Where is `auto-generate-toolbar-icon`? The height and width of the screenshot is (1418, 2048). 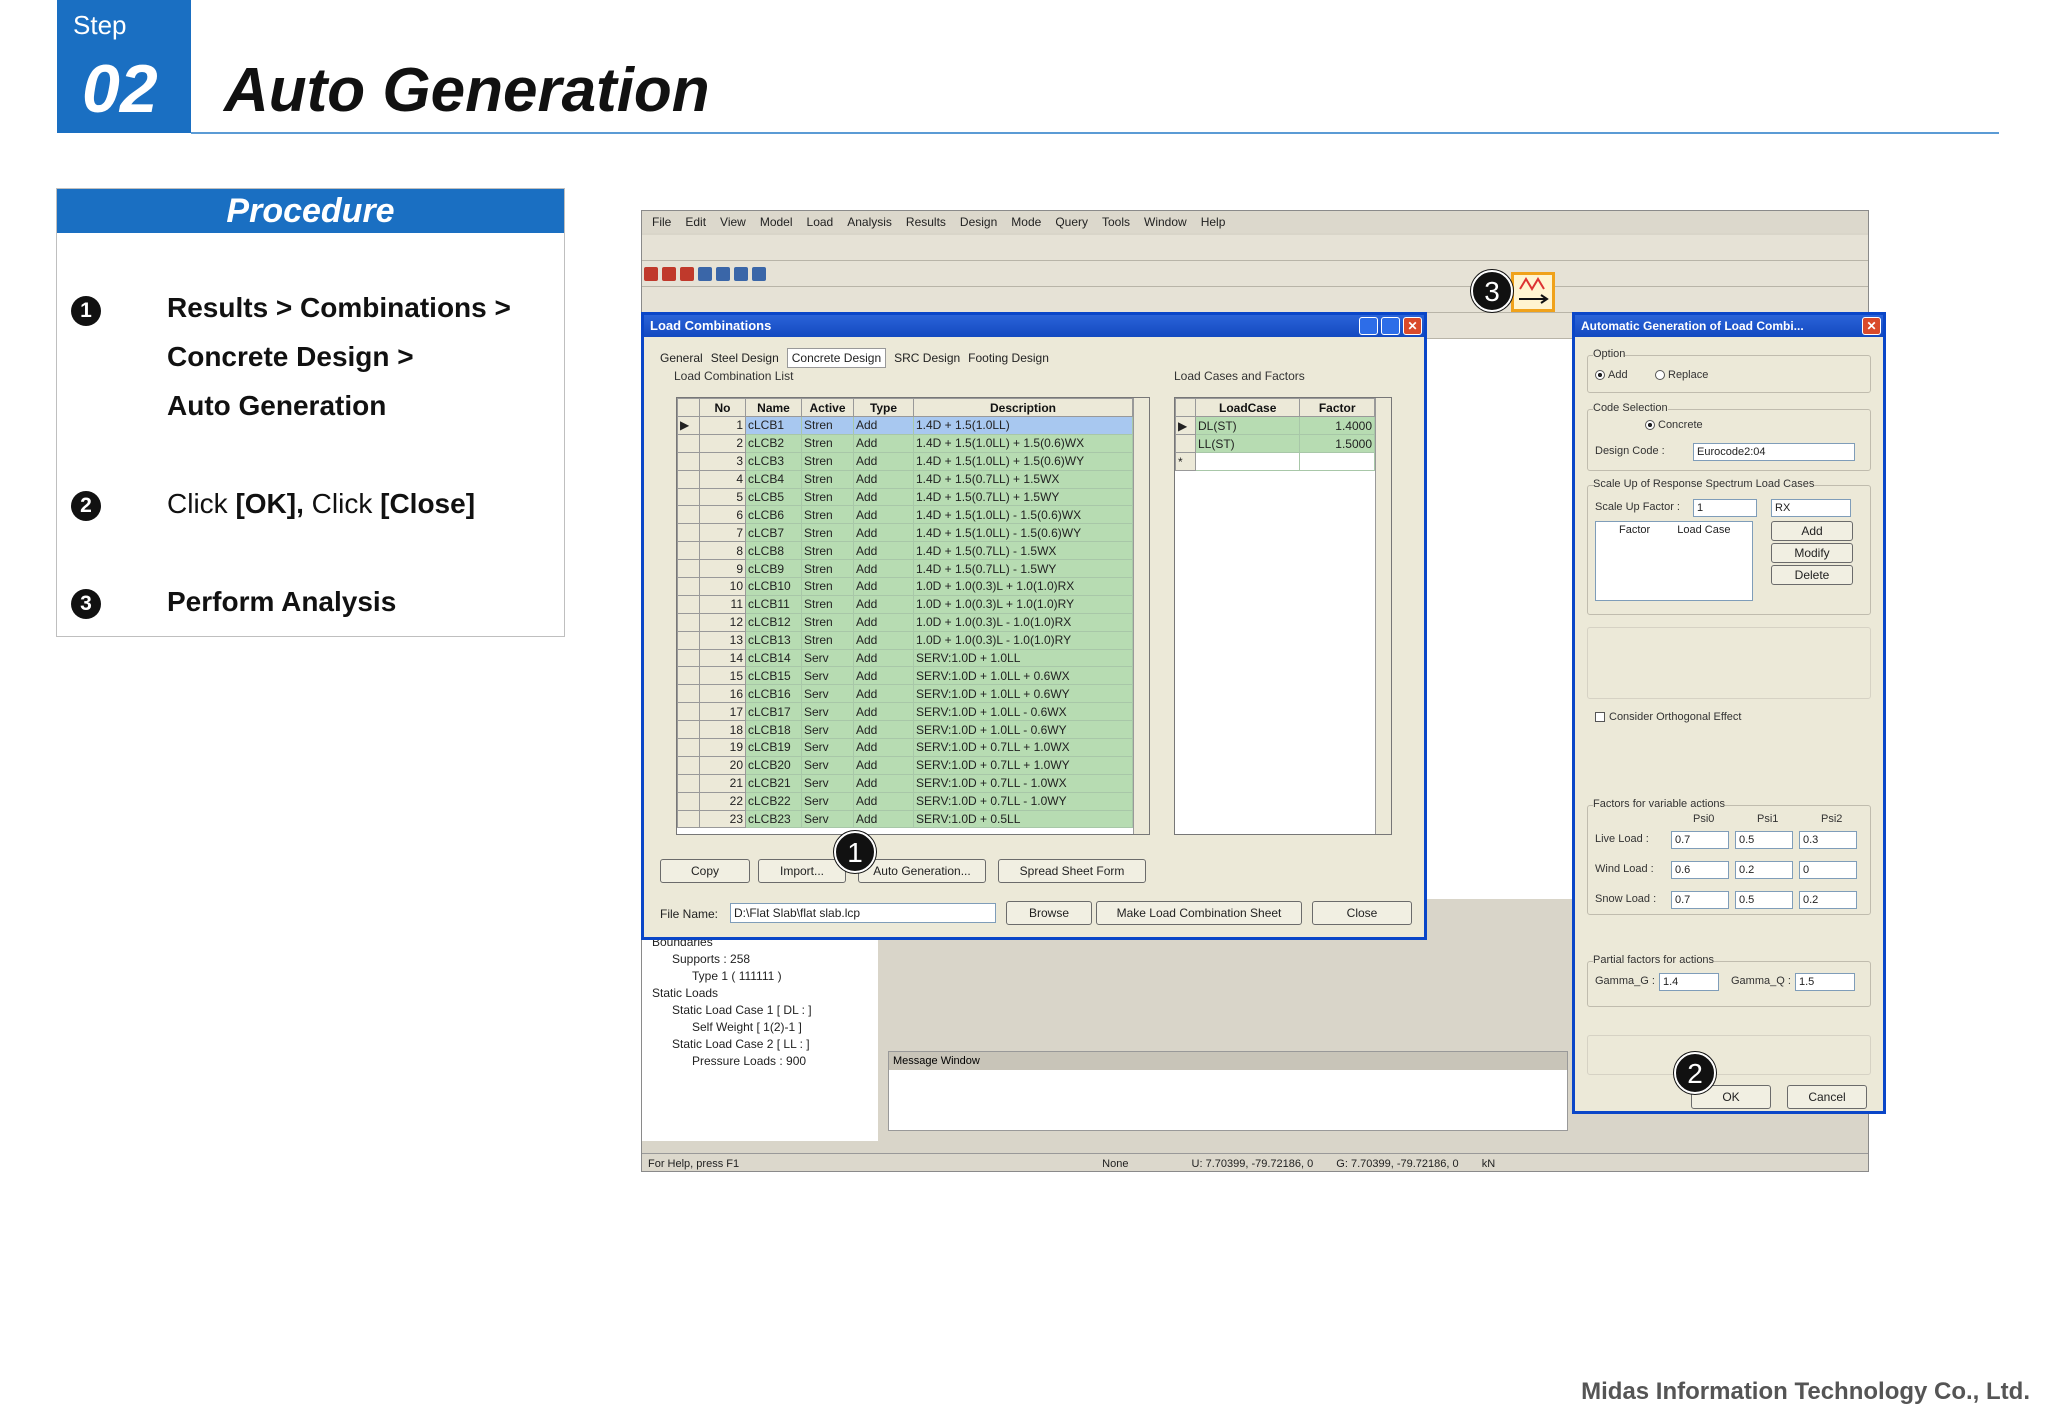 auto-generate-toolbar-icon is located at coordinates (1533, 292).